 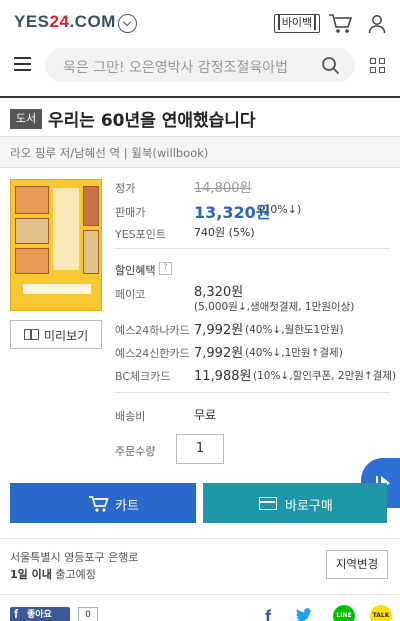 I want to click on delivery-eta-bold: 1일 이내, so click(x=31, y=574).